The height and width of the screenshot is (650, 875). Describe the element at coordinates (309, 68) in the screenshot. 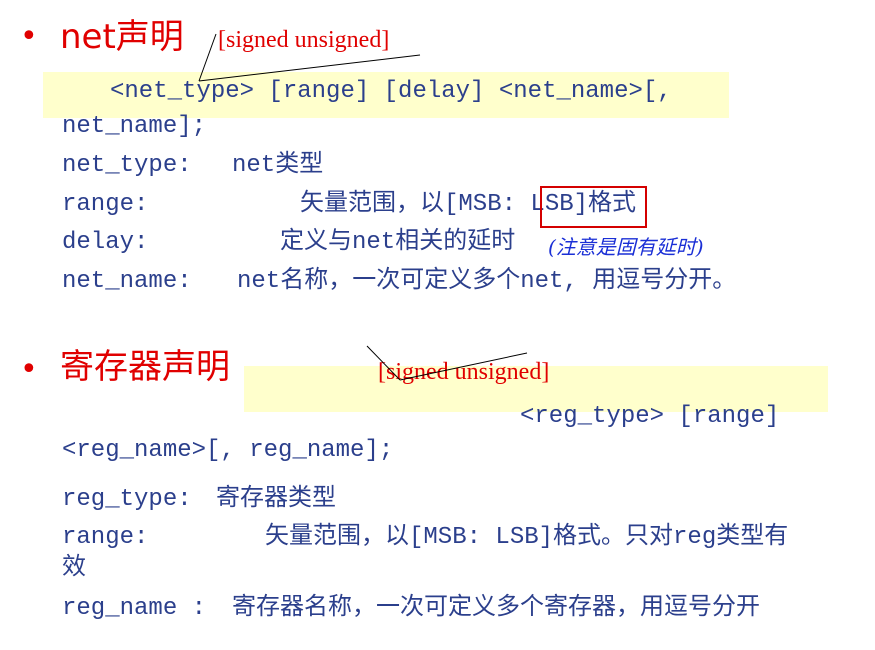

I see `net-callout-line-b` at that location.